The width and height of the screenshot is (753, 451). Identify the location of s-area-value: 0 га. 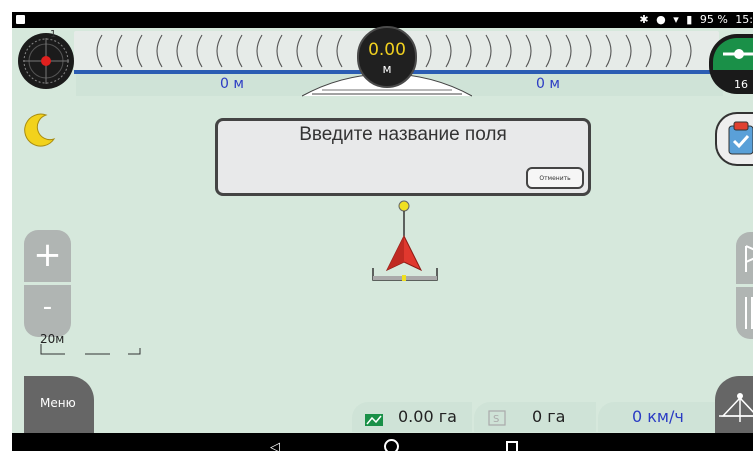
(549, 416).